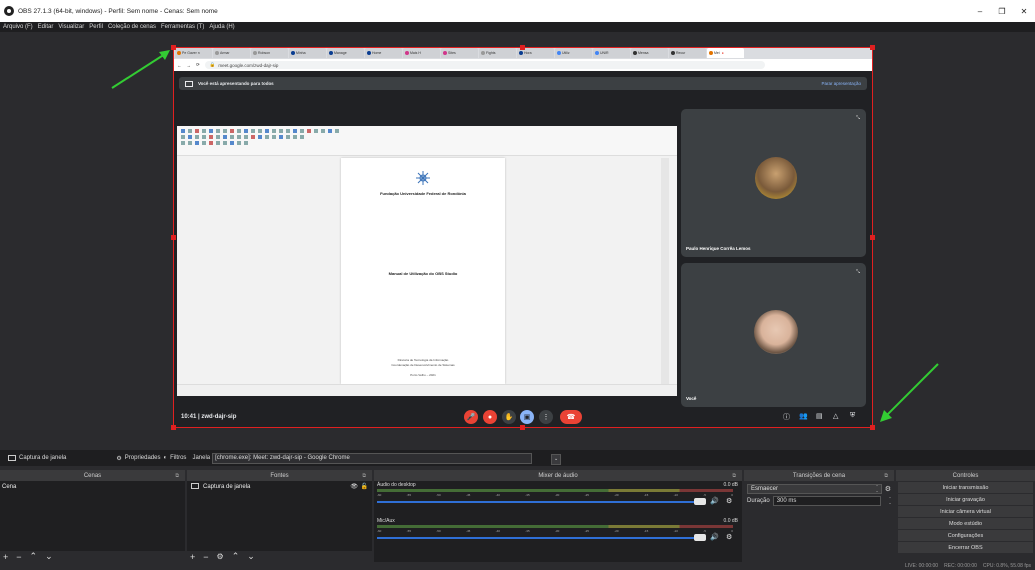  I want to click on cpu-fps: CPU: 0.8%, 55.08 fps, so click(1006, 566).